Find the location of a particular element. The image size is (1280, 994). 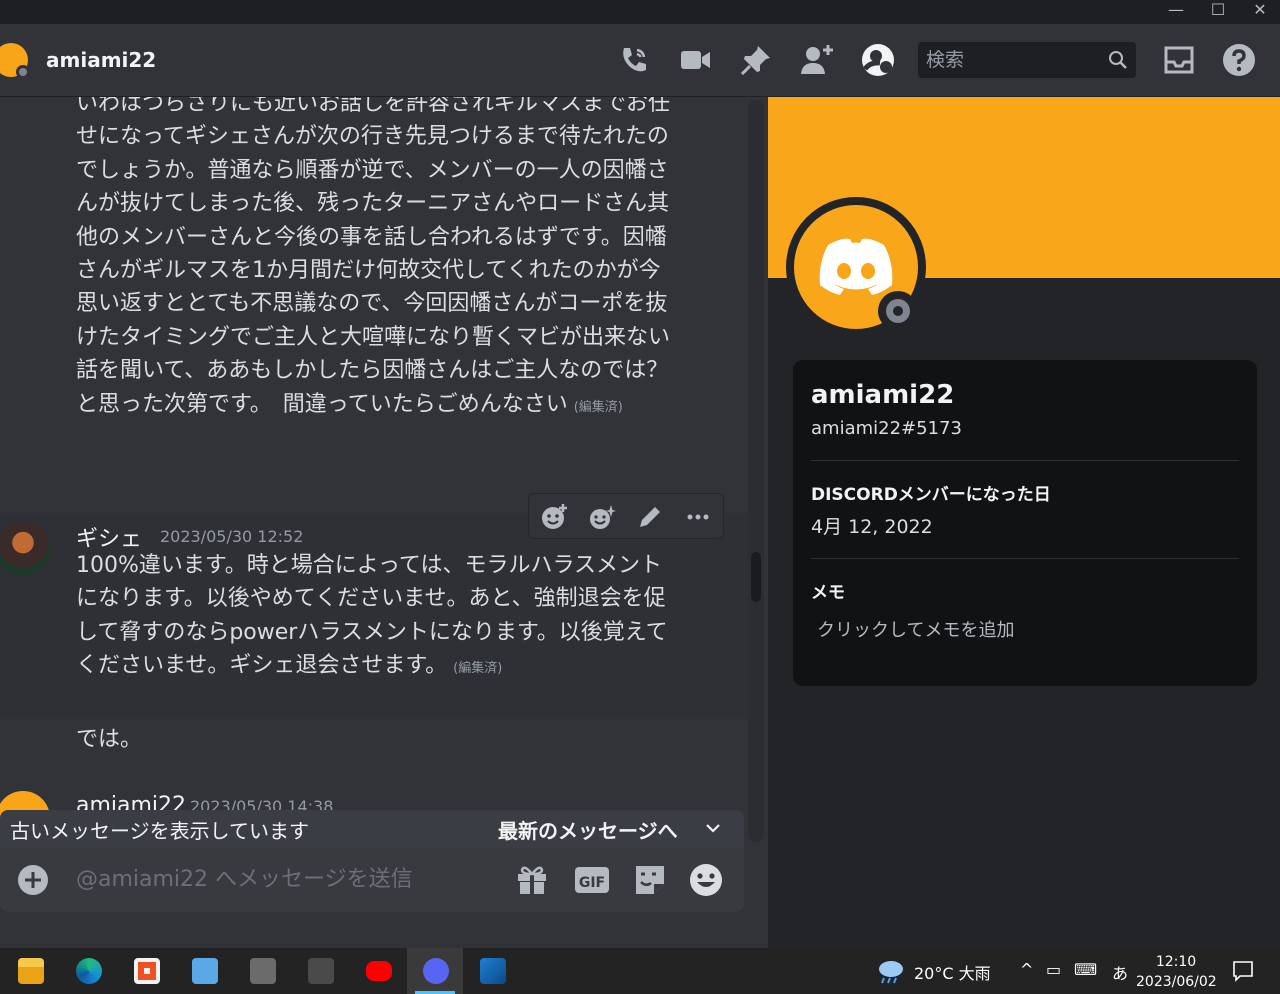

clock-time: 12:10 is located at coordinates (1176, 962).